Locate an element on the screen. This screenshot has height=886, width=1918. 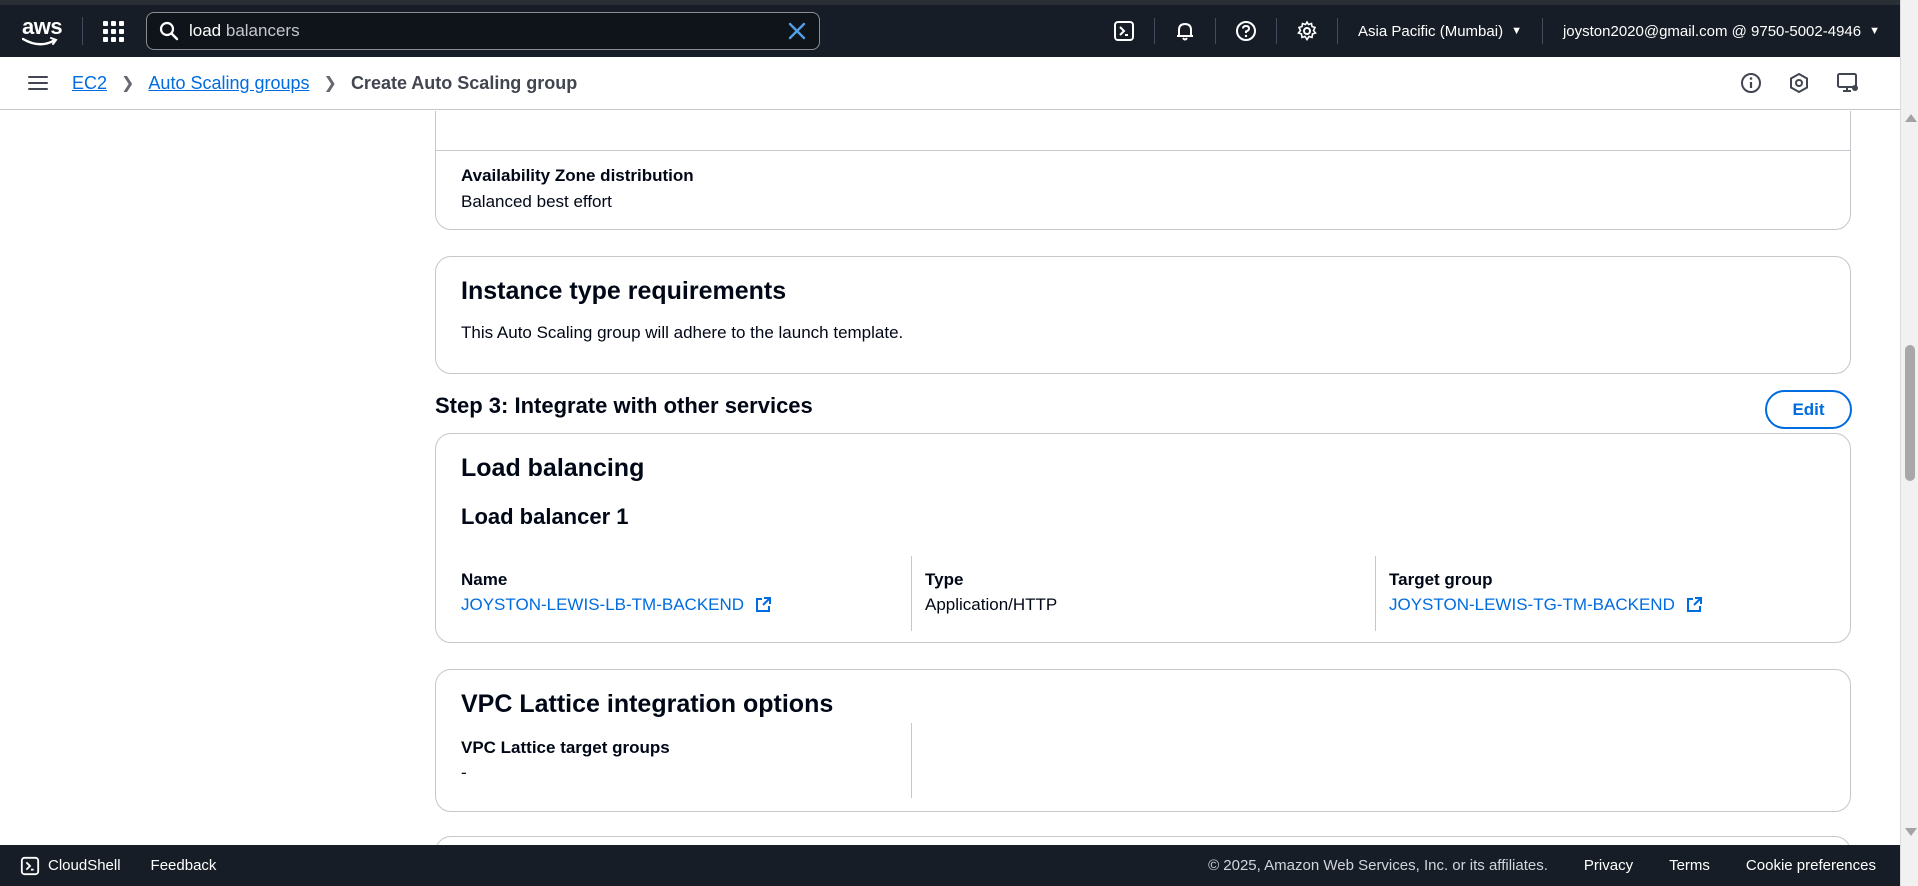
search-typed-text: load is located at coordinates (205, 30).